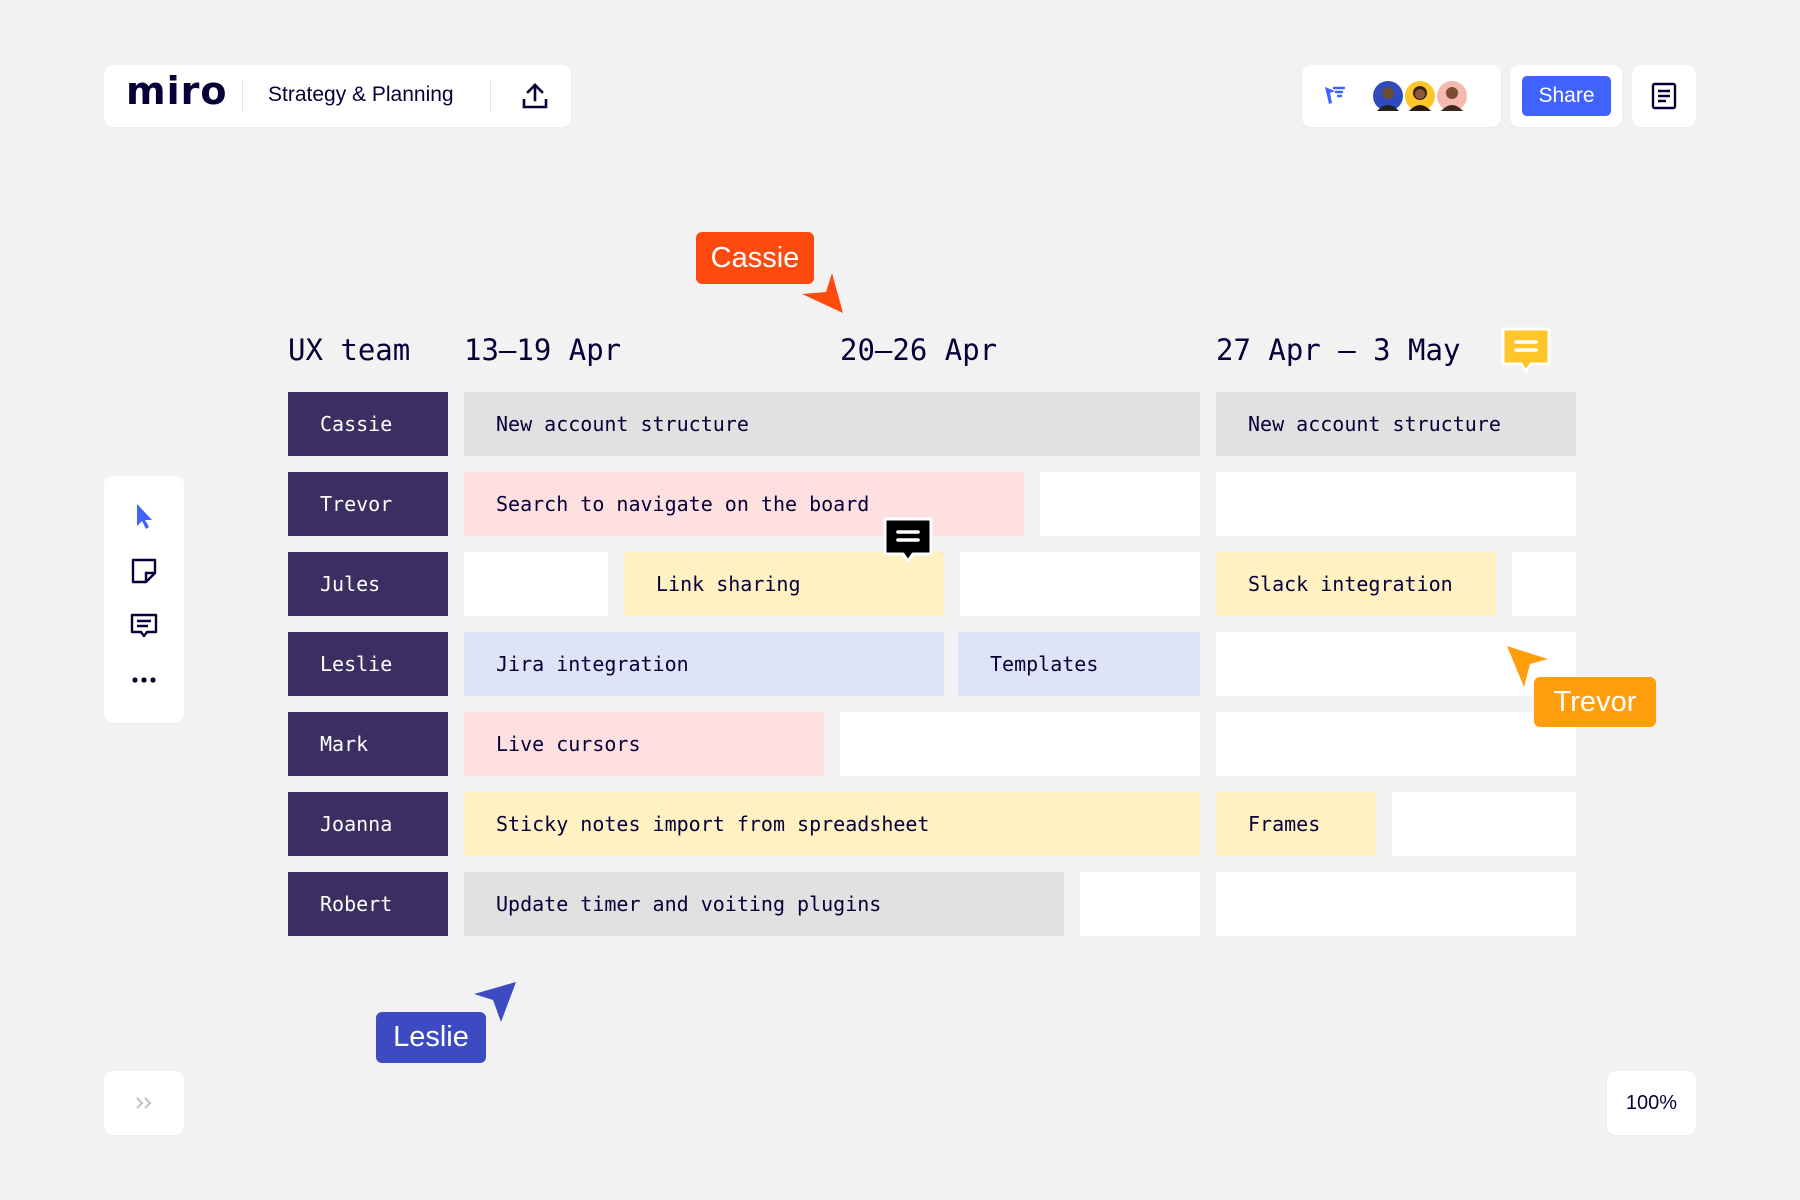  I want to click on task-card: Jira integration, so click(704, 664).